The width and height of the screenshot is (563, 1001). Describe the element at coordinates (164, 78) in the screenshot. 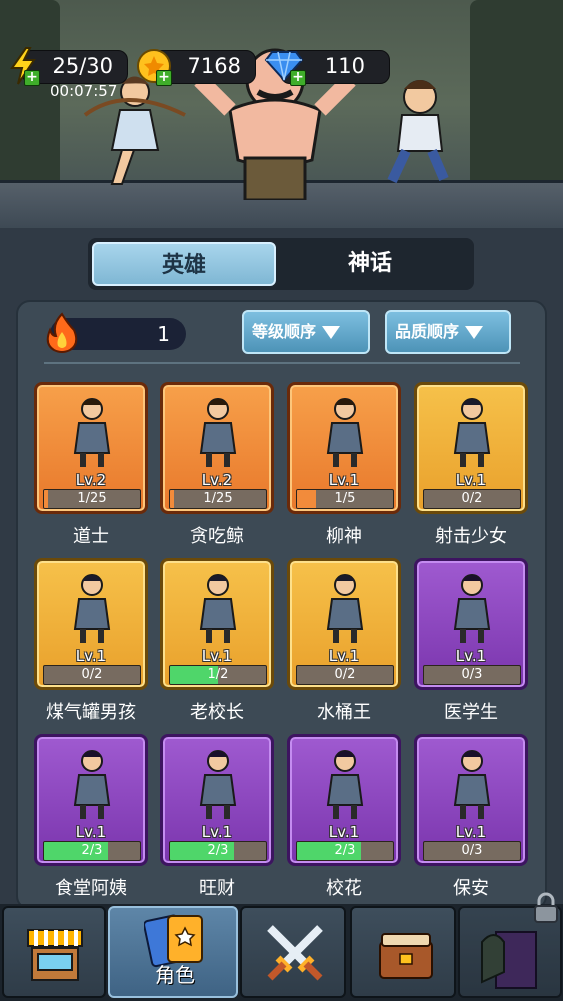

I see `add-coins-button: +` at that location.